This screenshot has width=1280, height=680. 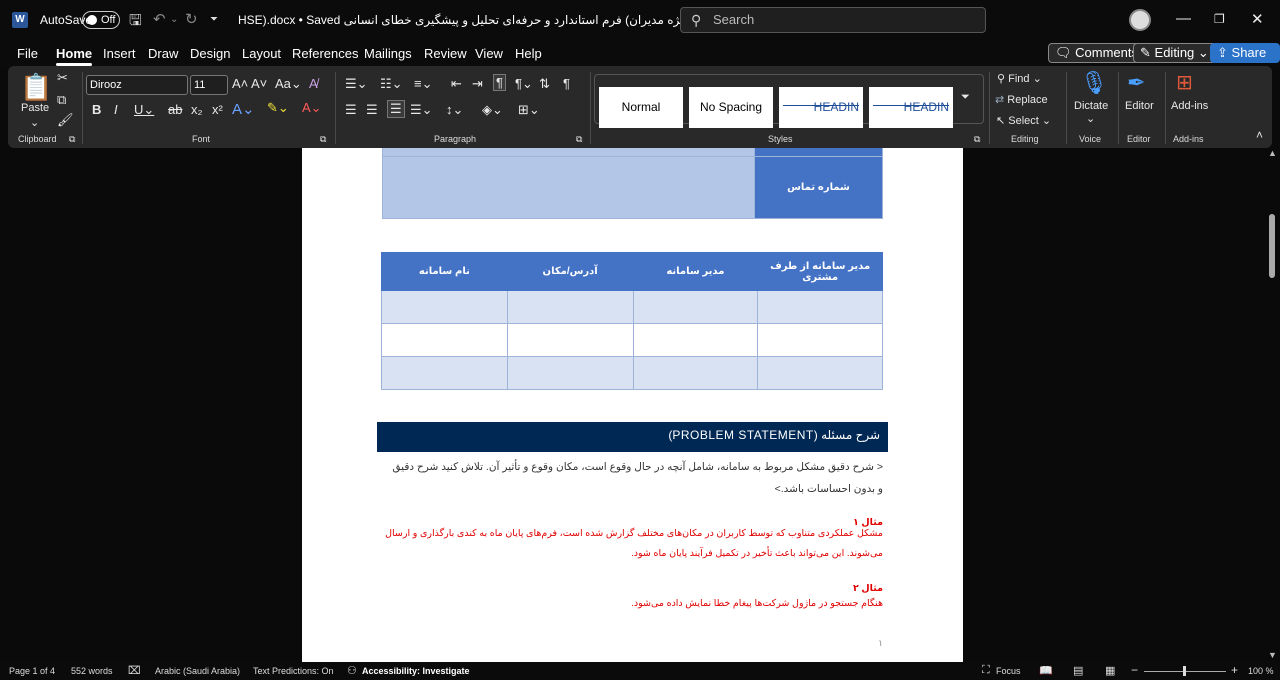 What do you see at coordinates (36, 87) in the screenshot?
I see `paste-icon: 📋` at bounding box center [36, 87].